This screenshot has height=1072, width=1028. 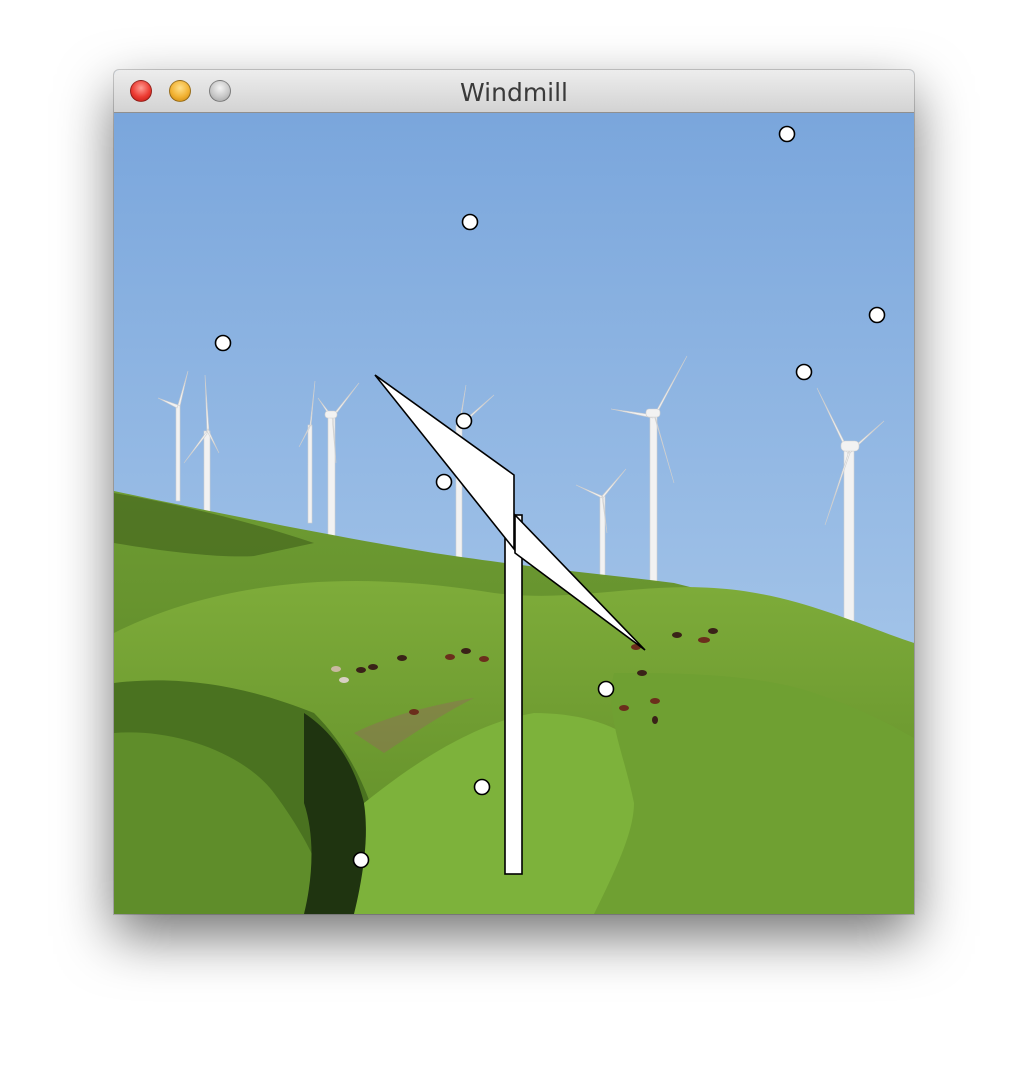 I want to click on windmill-tower, so click(x=513, y=694).